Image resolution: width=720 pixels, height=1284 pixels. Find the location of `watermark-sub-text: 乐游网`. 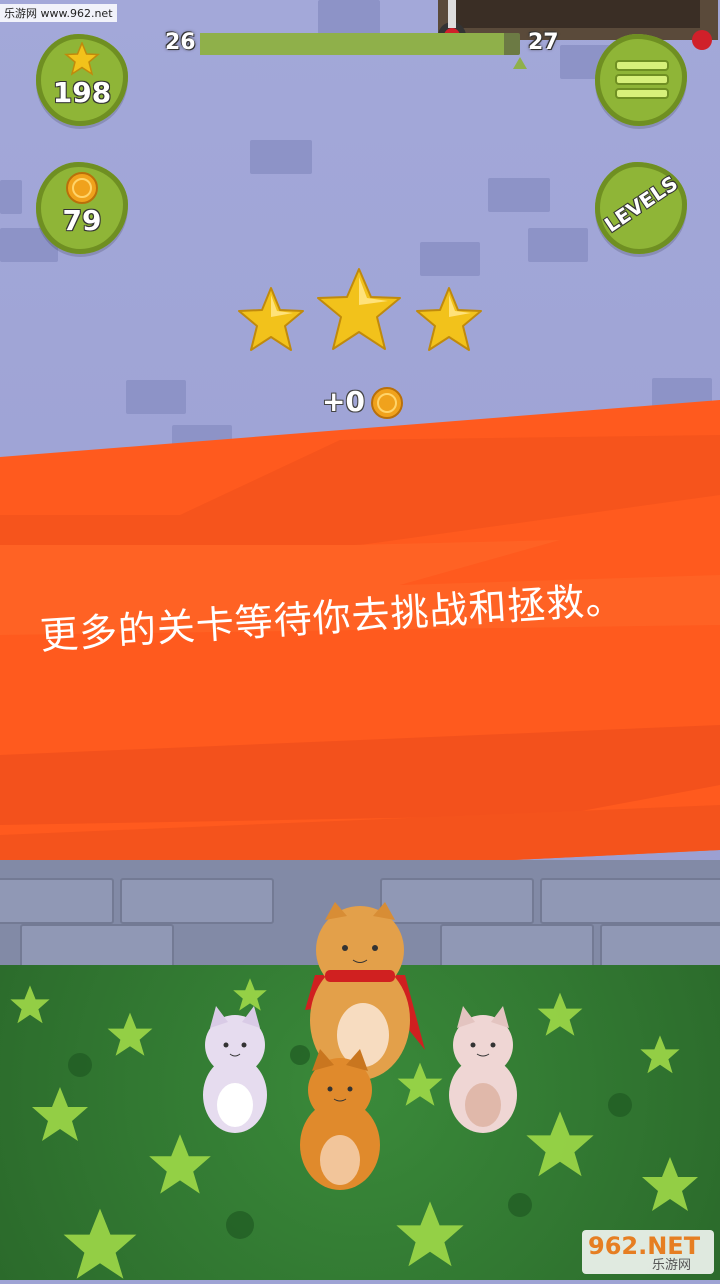

watermark-sub-text: 乐游网 is located at coordinates (672, 1265).